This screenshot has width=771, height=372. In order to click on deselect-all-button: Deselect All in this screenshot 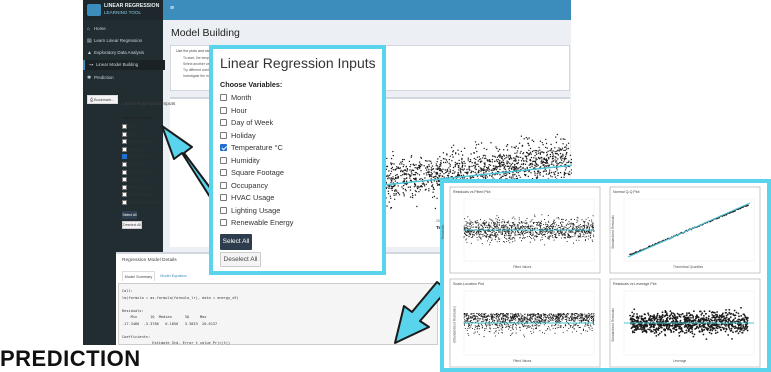, I will do `click(240, 259)`.